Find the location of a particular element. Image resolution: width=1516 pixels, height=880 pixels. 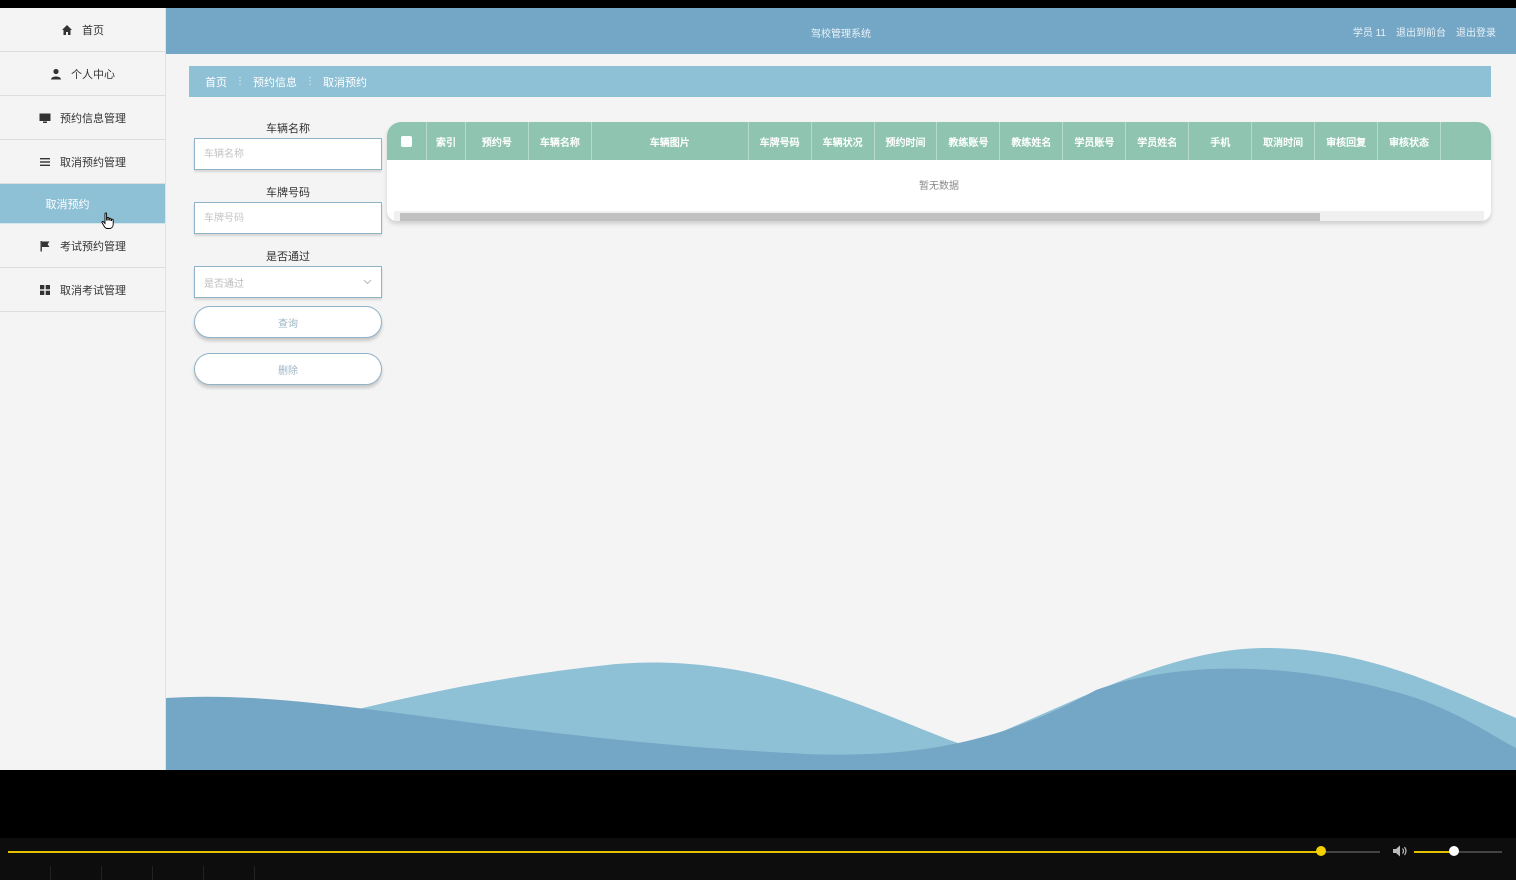

column-header: 学员账号 is located at coordinates (1095, 141).